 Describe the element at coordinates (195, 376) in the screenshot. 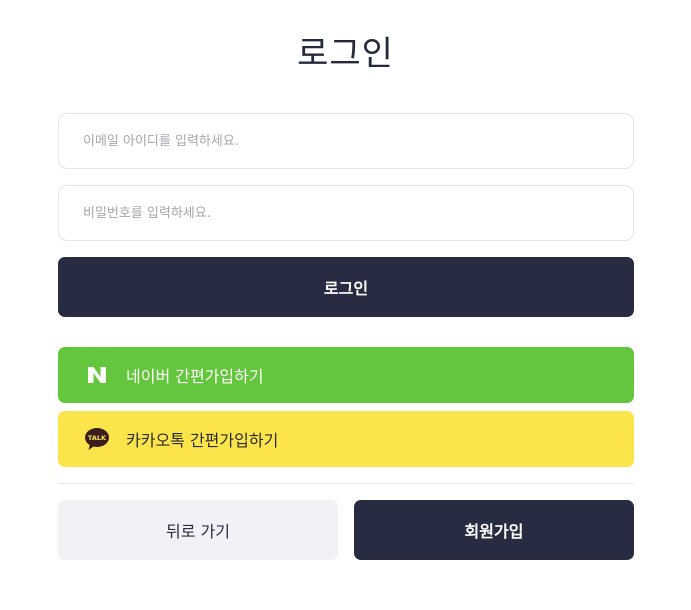

I see `naver-signup-label: 네이버 간편가입하기` at that location.